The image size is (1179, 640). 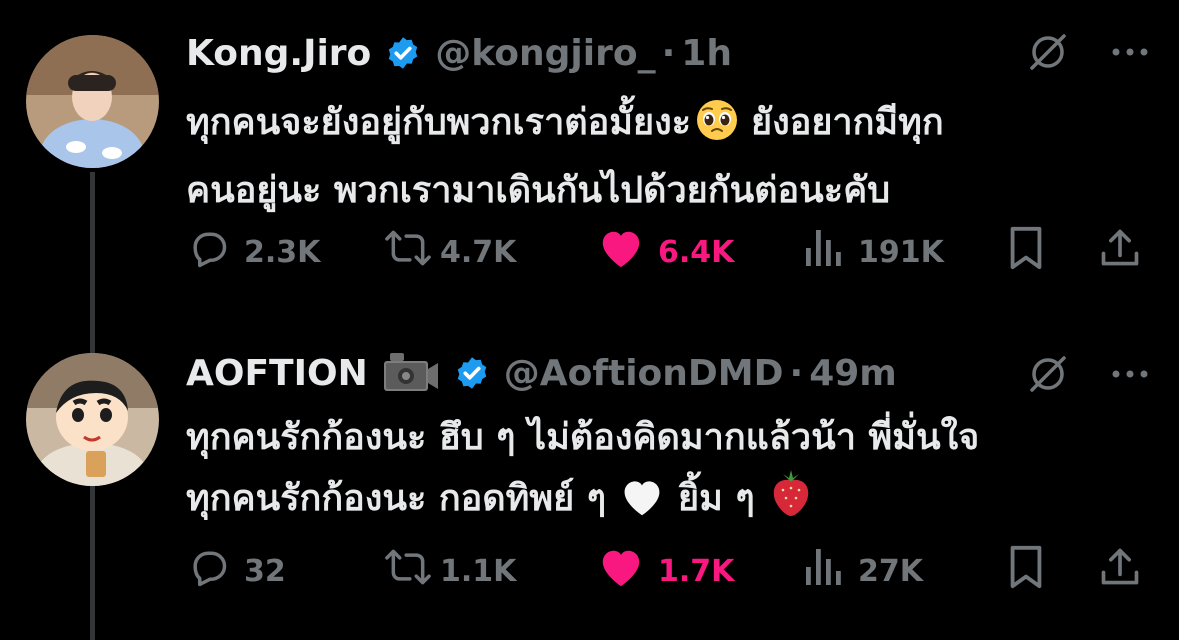 What do you see at coordinates (472, 373) in the screenshot?
I see `verified-badge-icon` at bounding box center [472, 373].